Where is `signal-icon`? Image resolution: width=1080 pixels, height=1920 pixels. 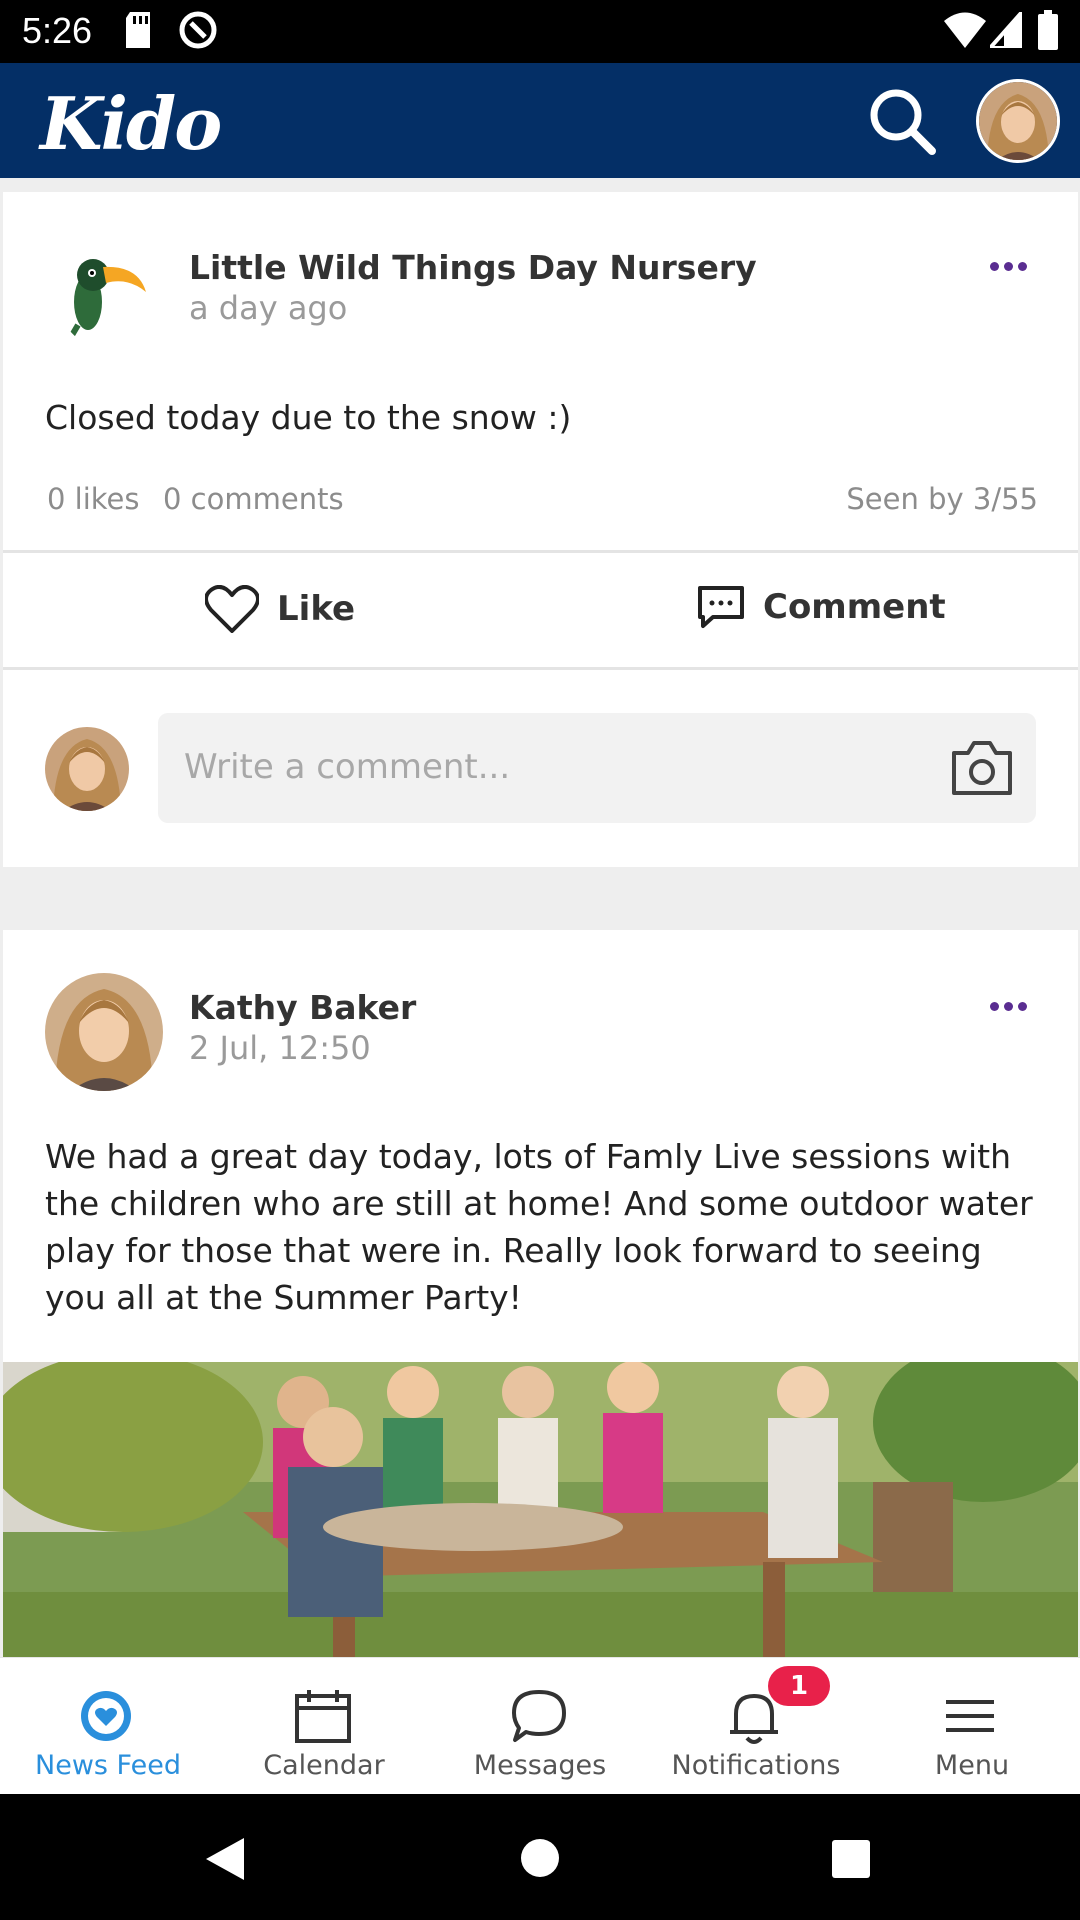 signal-icon is located at coordinates (1006, 30).